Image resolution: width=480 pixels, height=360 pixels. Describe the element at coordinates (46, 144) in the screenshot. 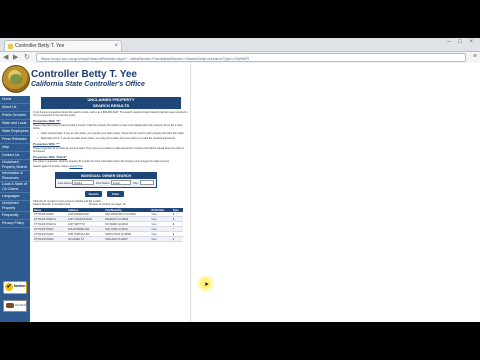

I see `section-heading-star: Properties With "*"` at that location.